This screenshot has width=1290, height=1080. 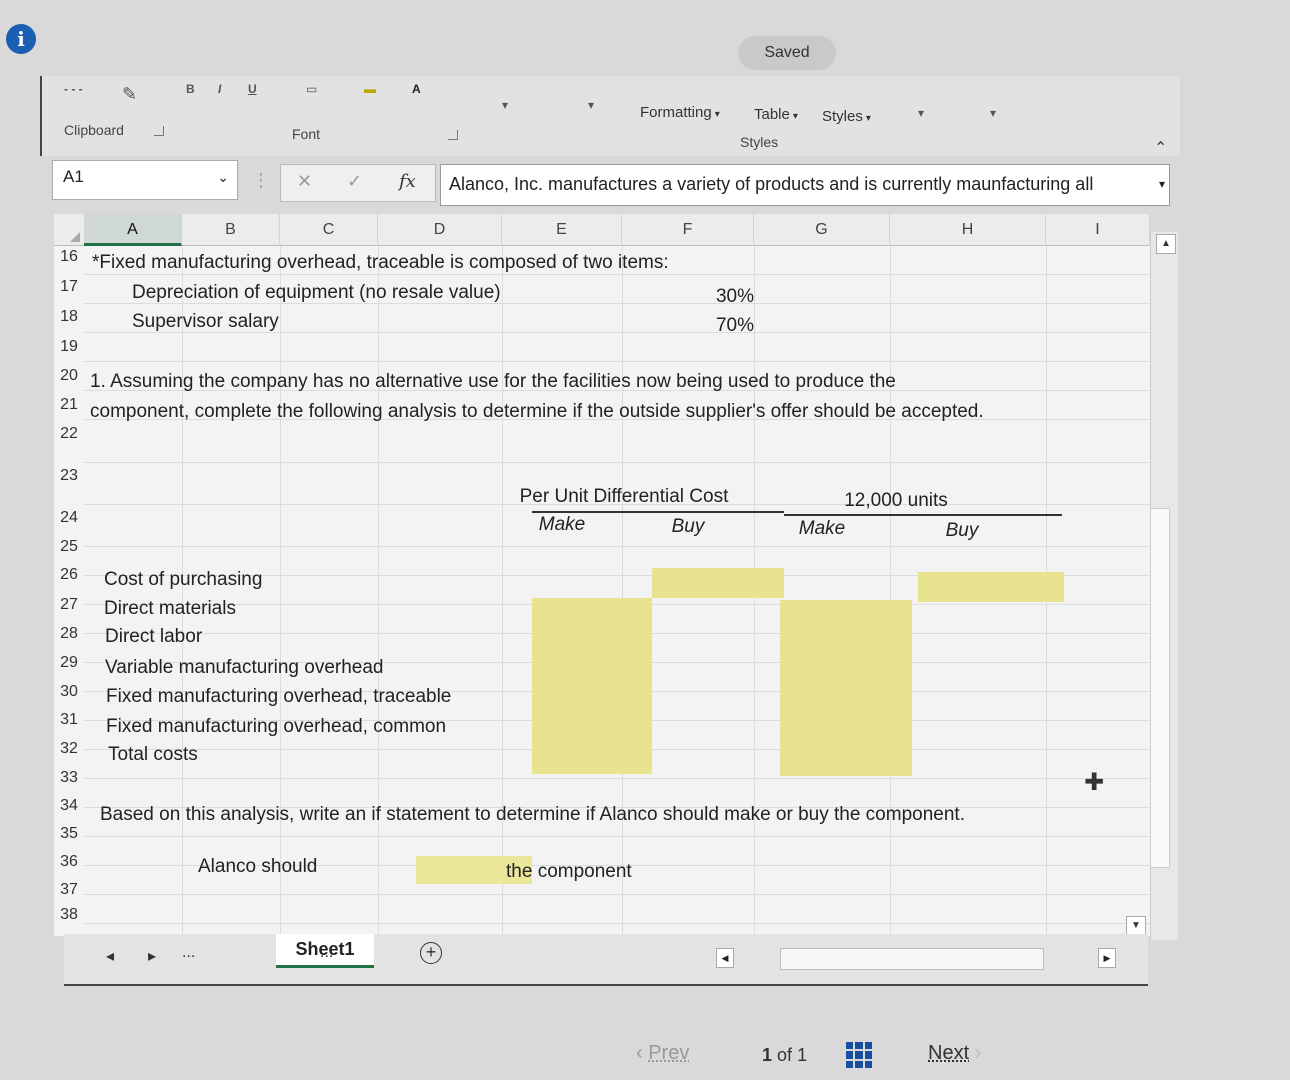 I want to click on cell-f17: 30%, so click(x=704, y=297).